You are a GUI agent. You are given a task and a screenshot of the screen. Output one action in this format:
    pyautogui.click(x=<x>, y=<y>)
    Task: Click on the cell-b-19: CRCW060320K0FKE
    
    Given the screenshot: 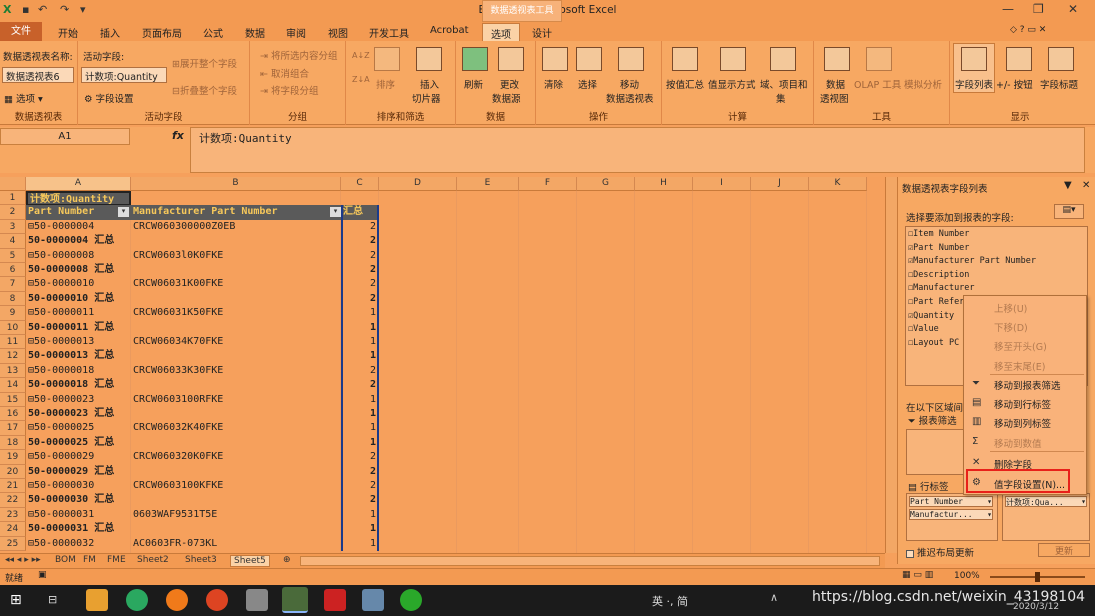 What is the action you would take?
    pyautogui.click(x=236, y=457)
    